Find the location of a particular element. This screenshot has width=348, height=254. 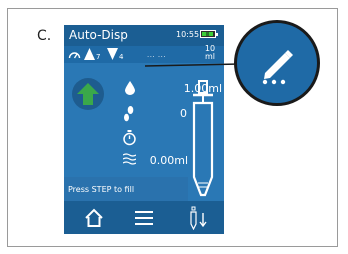

edit-callout is located at coordinates (277, 63).